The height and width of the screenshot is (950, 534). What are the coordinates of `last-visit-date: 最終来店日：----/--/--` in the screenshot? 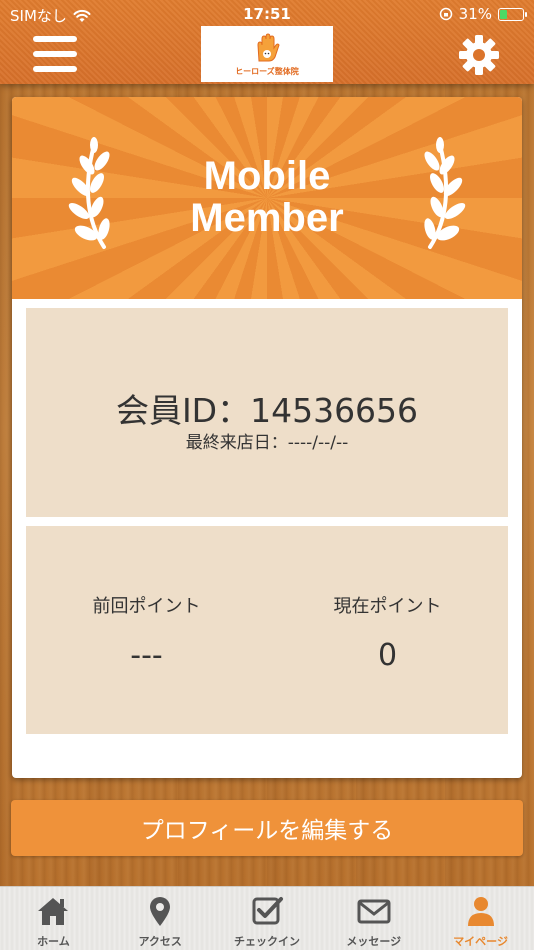 It's located at (267, 443).